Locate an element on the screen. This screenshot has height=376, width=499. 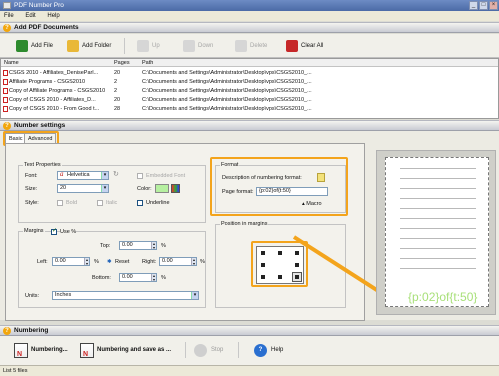
units-select: Inches ▾ is located at coordinates (125, 295).